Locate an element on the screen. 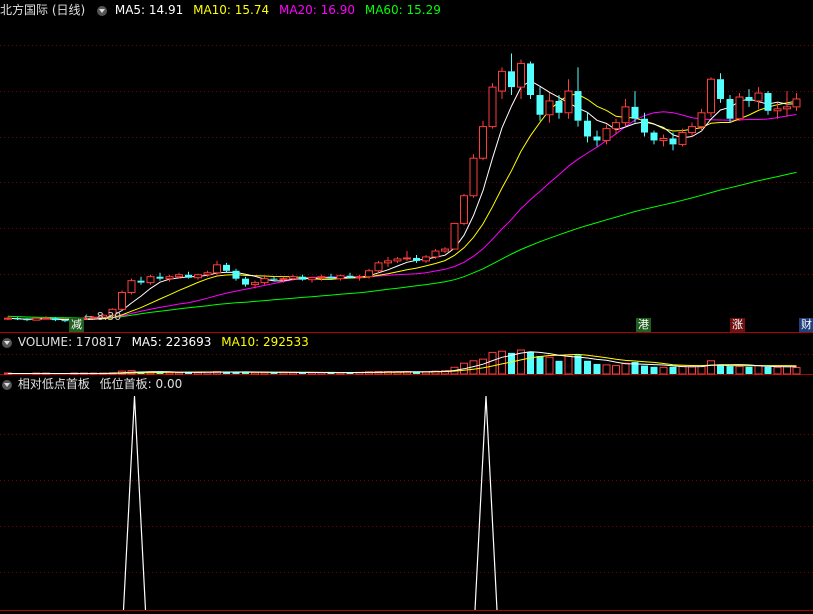 This screenshot has width=813, height=614. event-badge-rise: 涨 is located at coordinates (737, 325).